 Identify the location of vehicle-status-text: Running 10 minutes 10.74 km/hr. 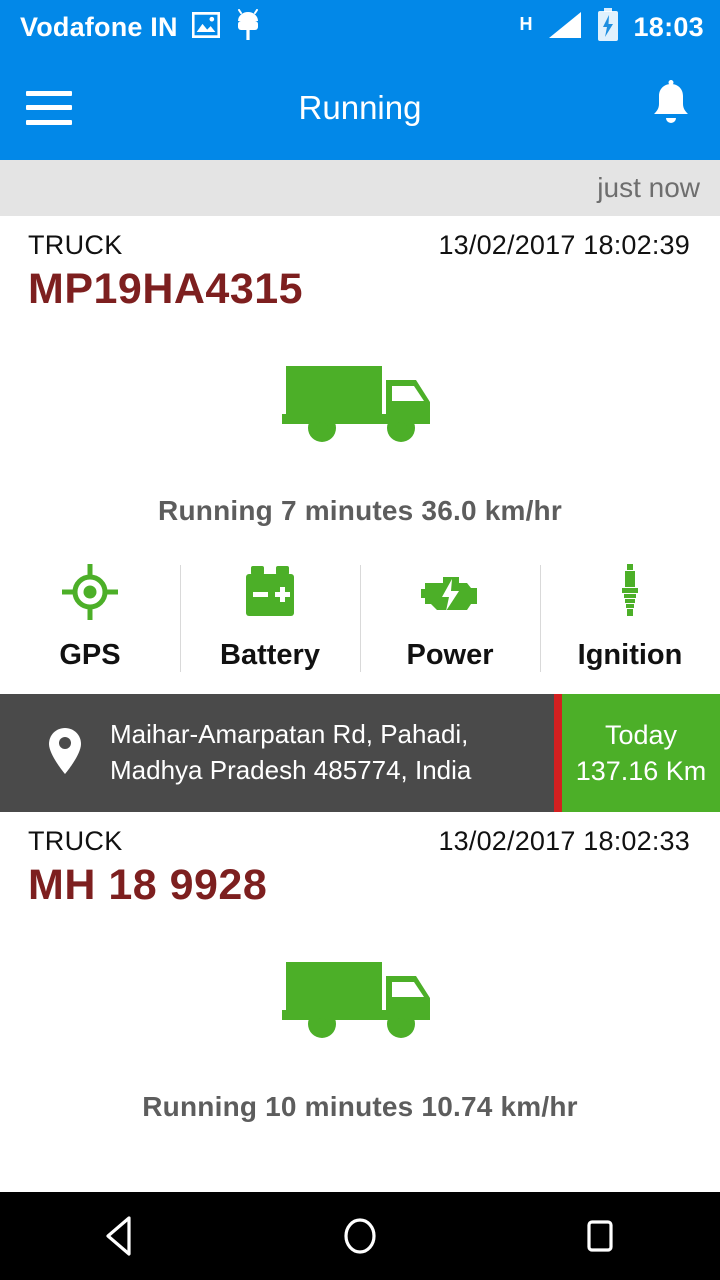
(360, 1106).